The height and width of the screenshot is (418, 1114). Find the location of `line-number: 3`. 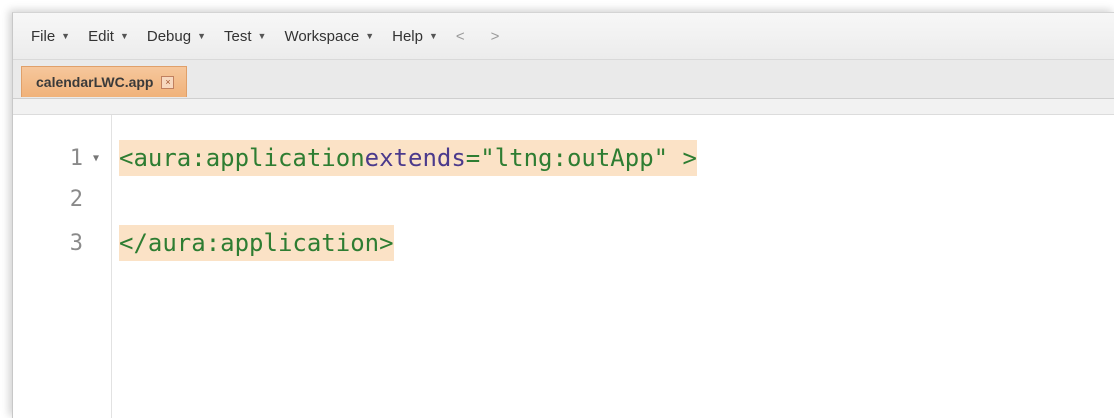

line-number: 3 is located at coordinates (76, 243).